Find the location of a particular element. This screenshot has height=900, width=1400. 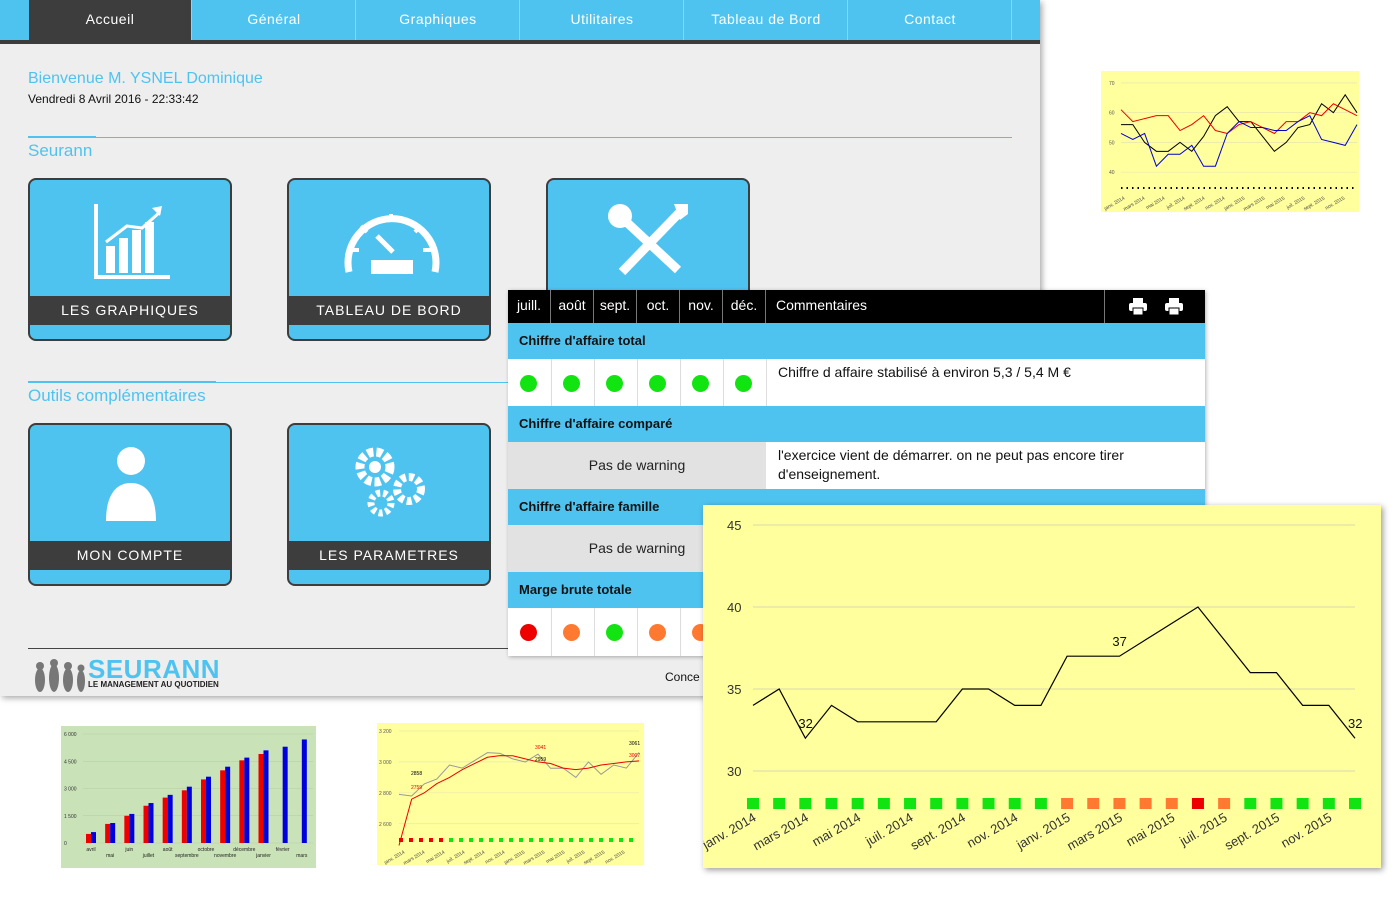

tab-accueil: Accueil is located at coordinates (110, 20).